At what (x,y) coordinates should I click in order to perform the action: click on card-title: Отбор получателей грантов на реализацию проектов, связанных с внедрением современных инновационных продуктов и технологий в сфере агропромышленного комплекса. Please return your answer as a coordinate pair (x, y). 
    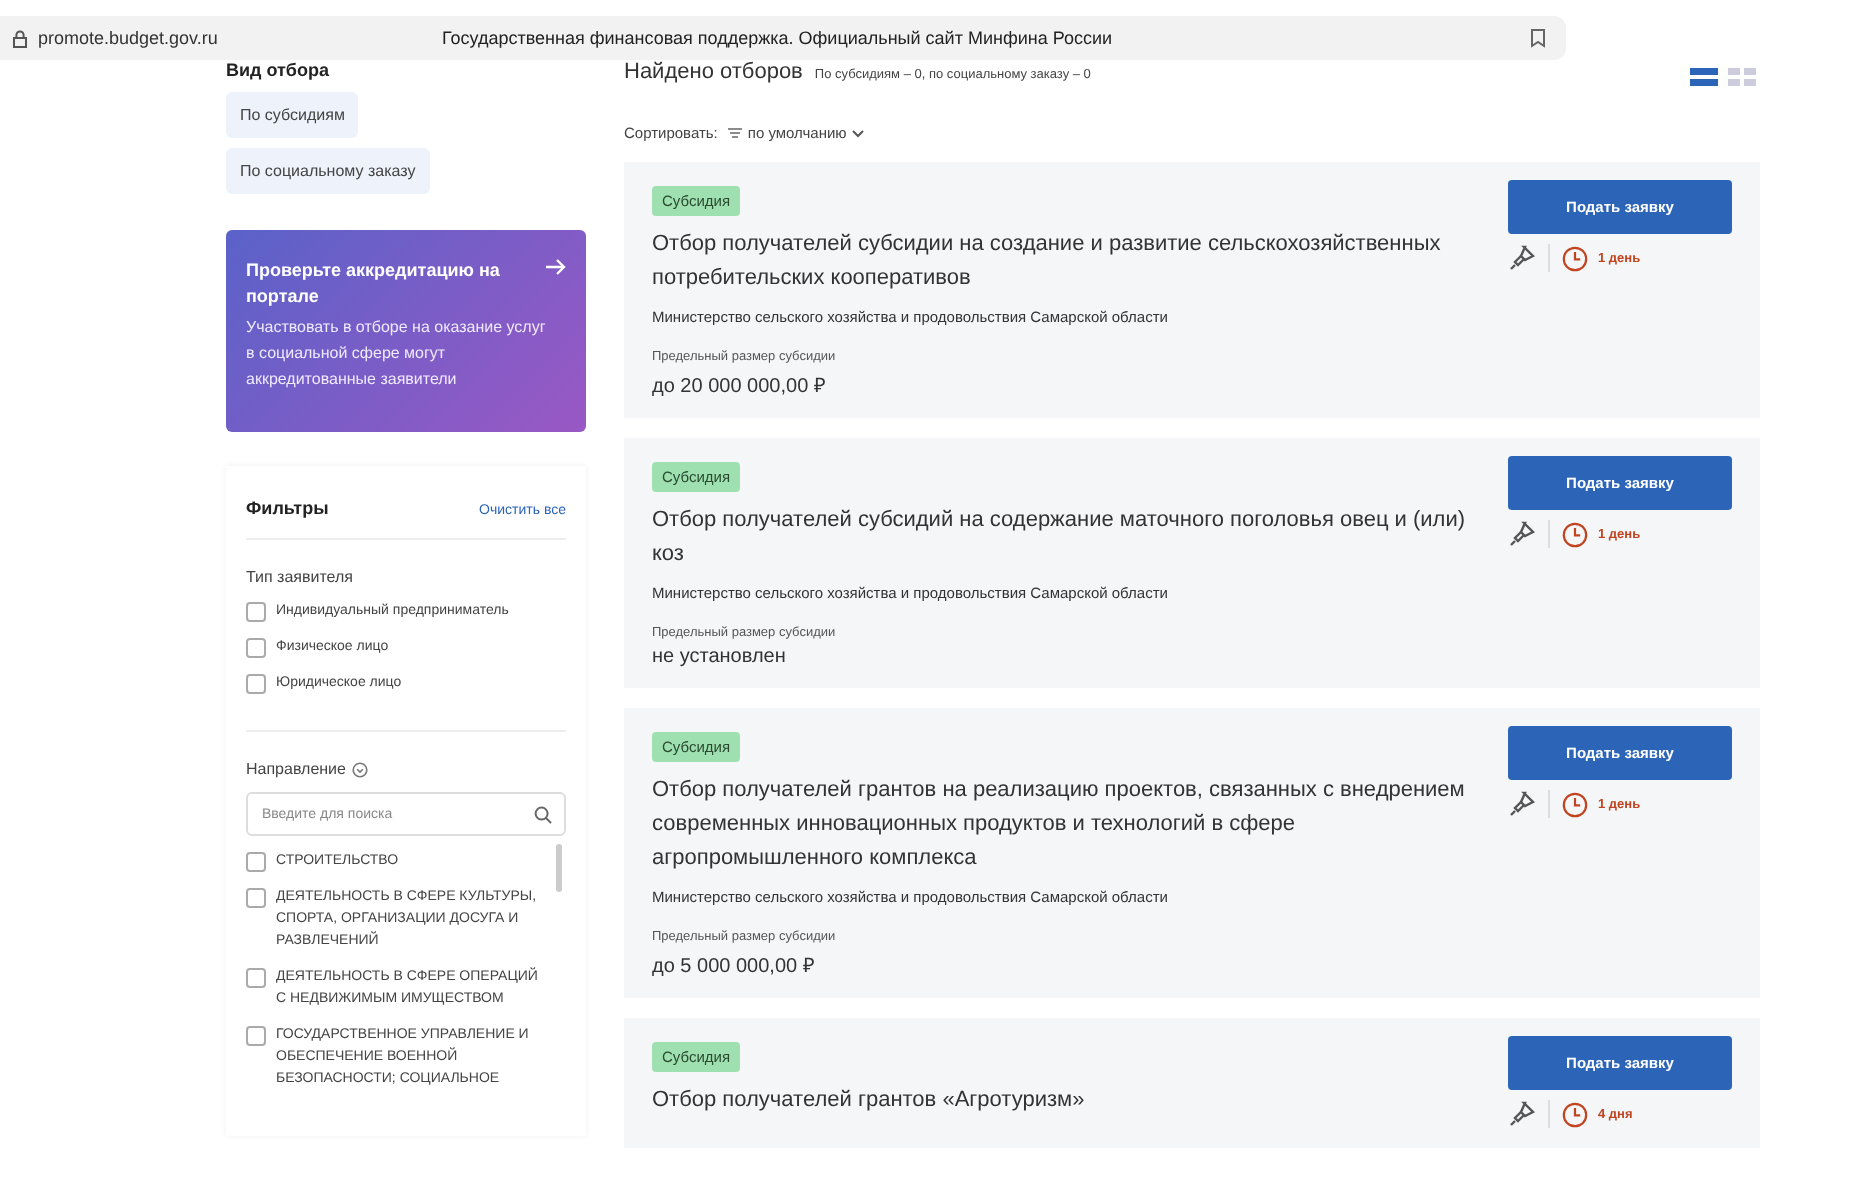
    Looking at the image, I should click on (1070, 825).